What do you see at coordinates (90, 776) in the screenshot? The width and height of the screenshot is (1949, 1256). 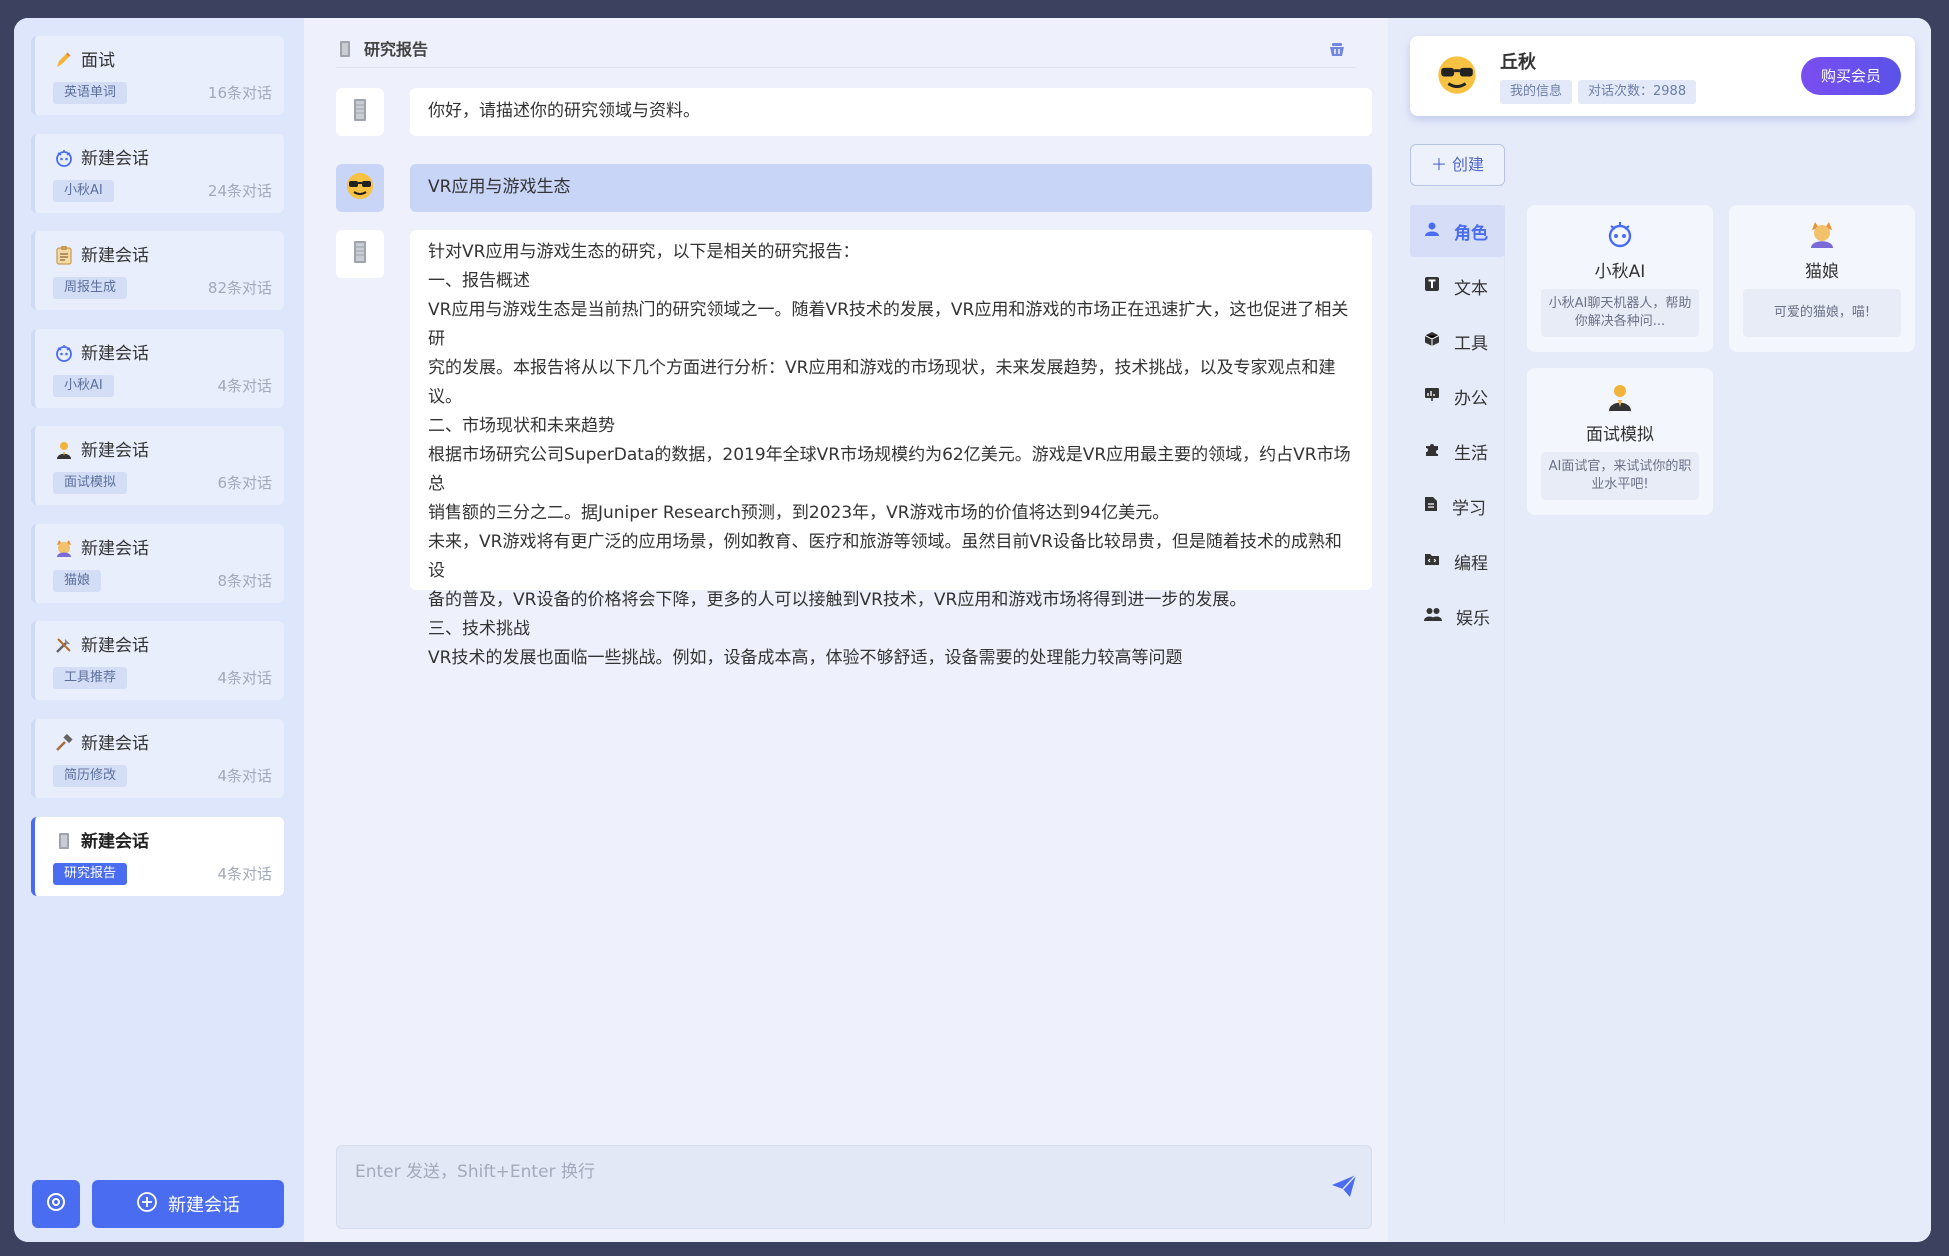 I see `conversation-tag: 简历修改` at bounding box center [90, 776].